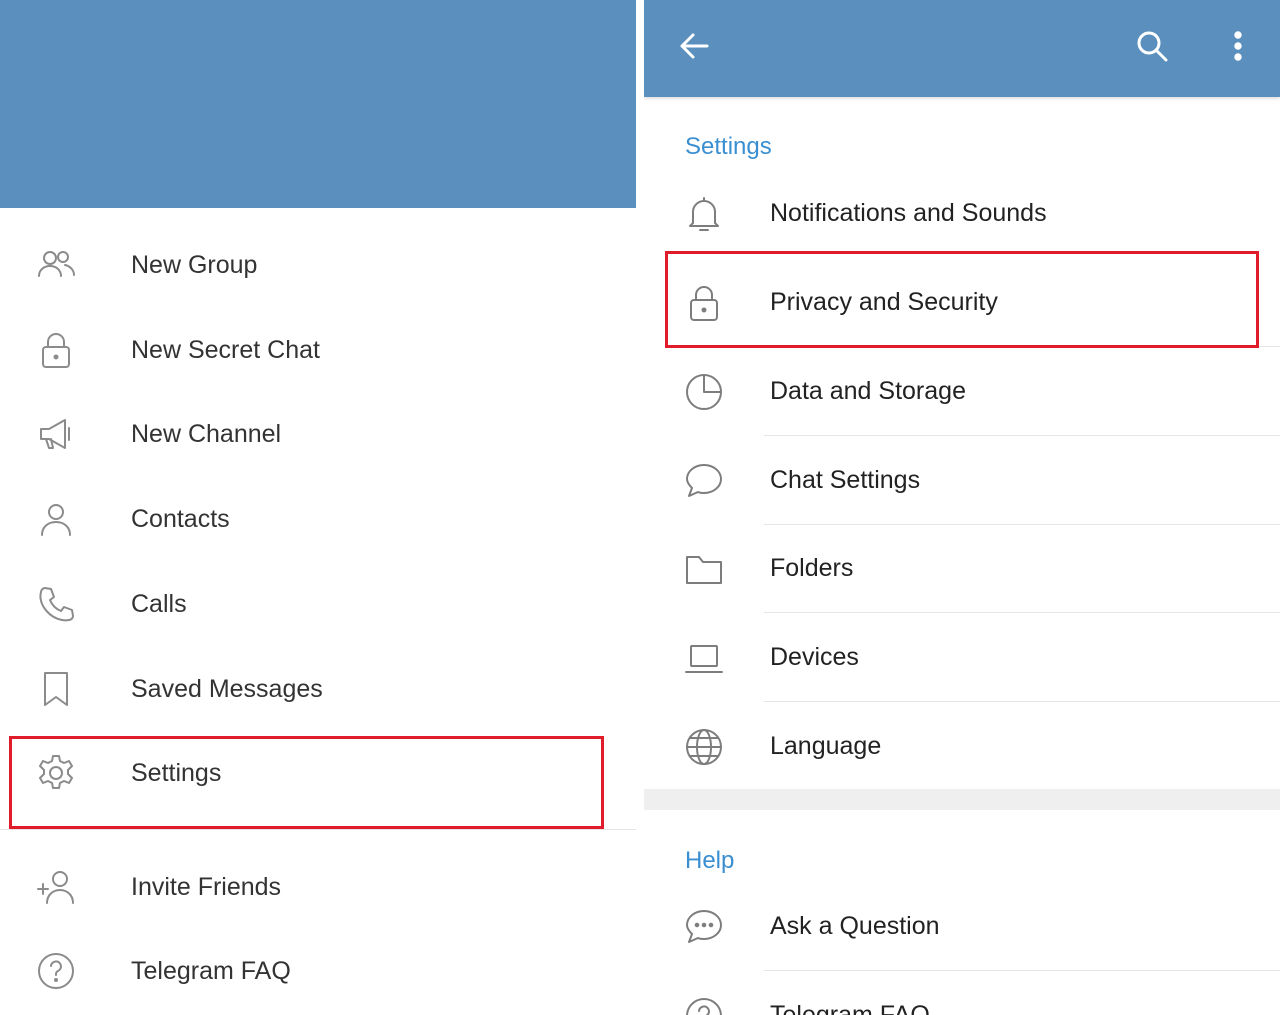 This screenshot has height=1015, width=1280. I want to click on megaphone-icon, so click(56, 434).